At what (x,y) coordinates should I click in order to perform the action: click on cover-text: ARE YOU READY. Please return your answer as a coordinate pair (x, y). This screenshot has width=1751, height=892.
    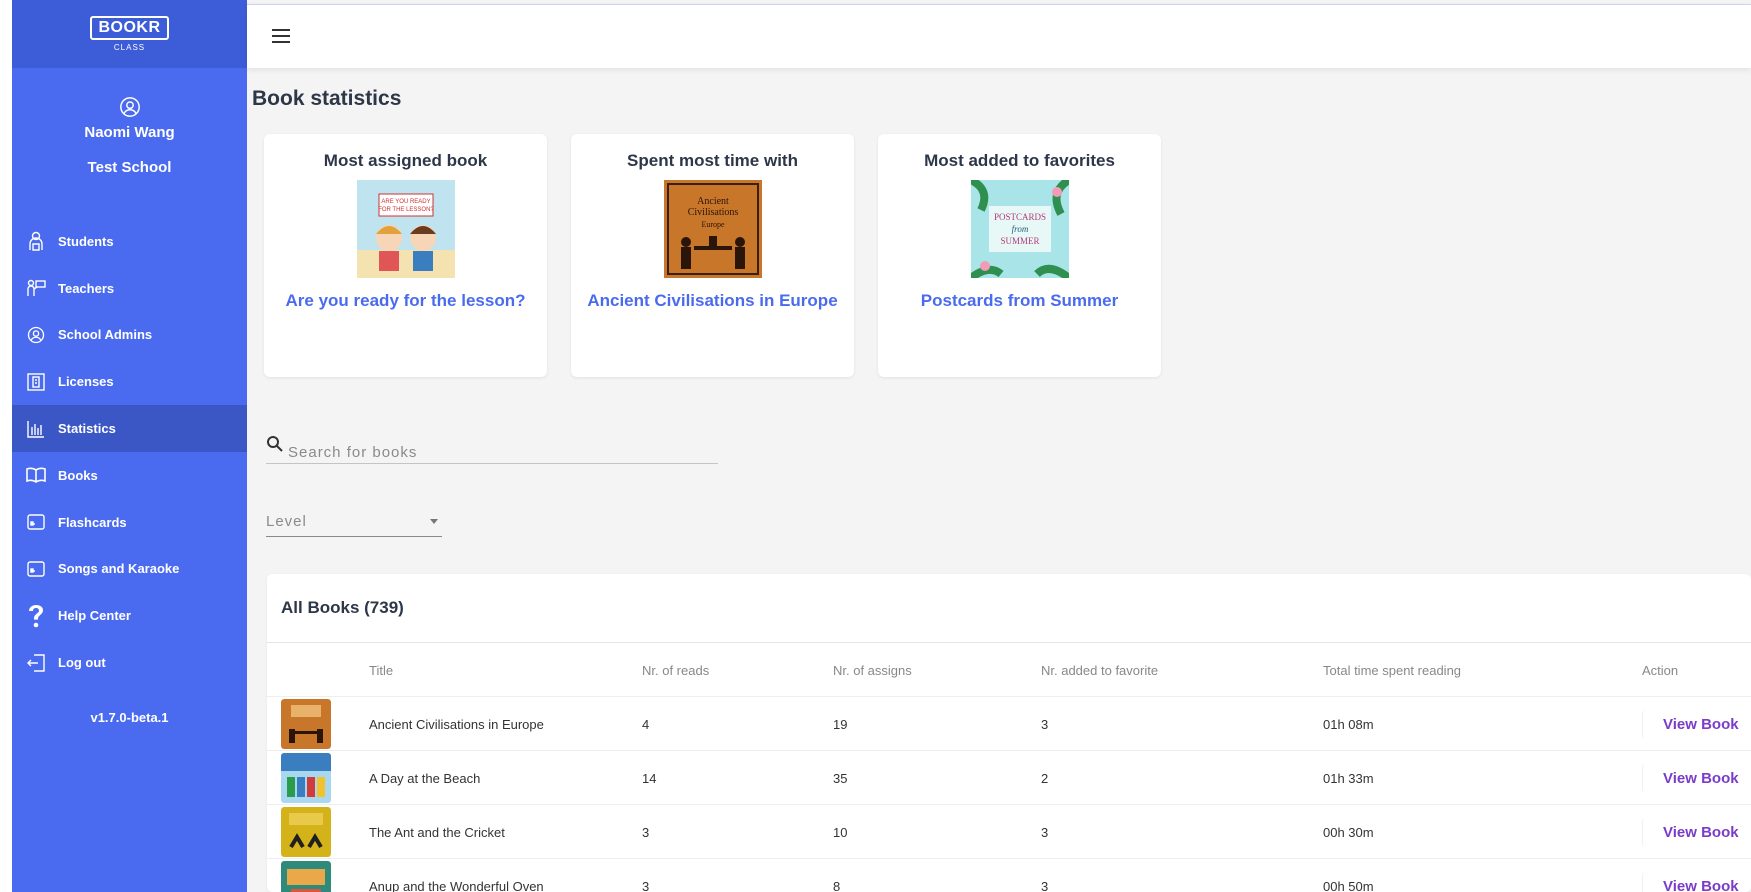
    Looking at the image, I should click on (405, 202).